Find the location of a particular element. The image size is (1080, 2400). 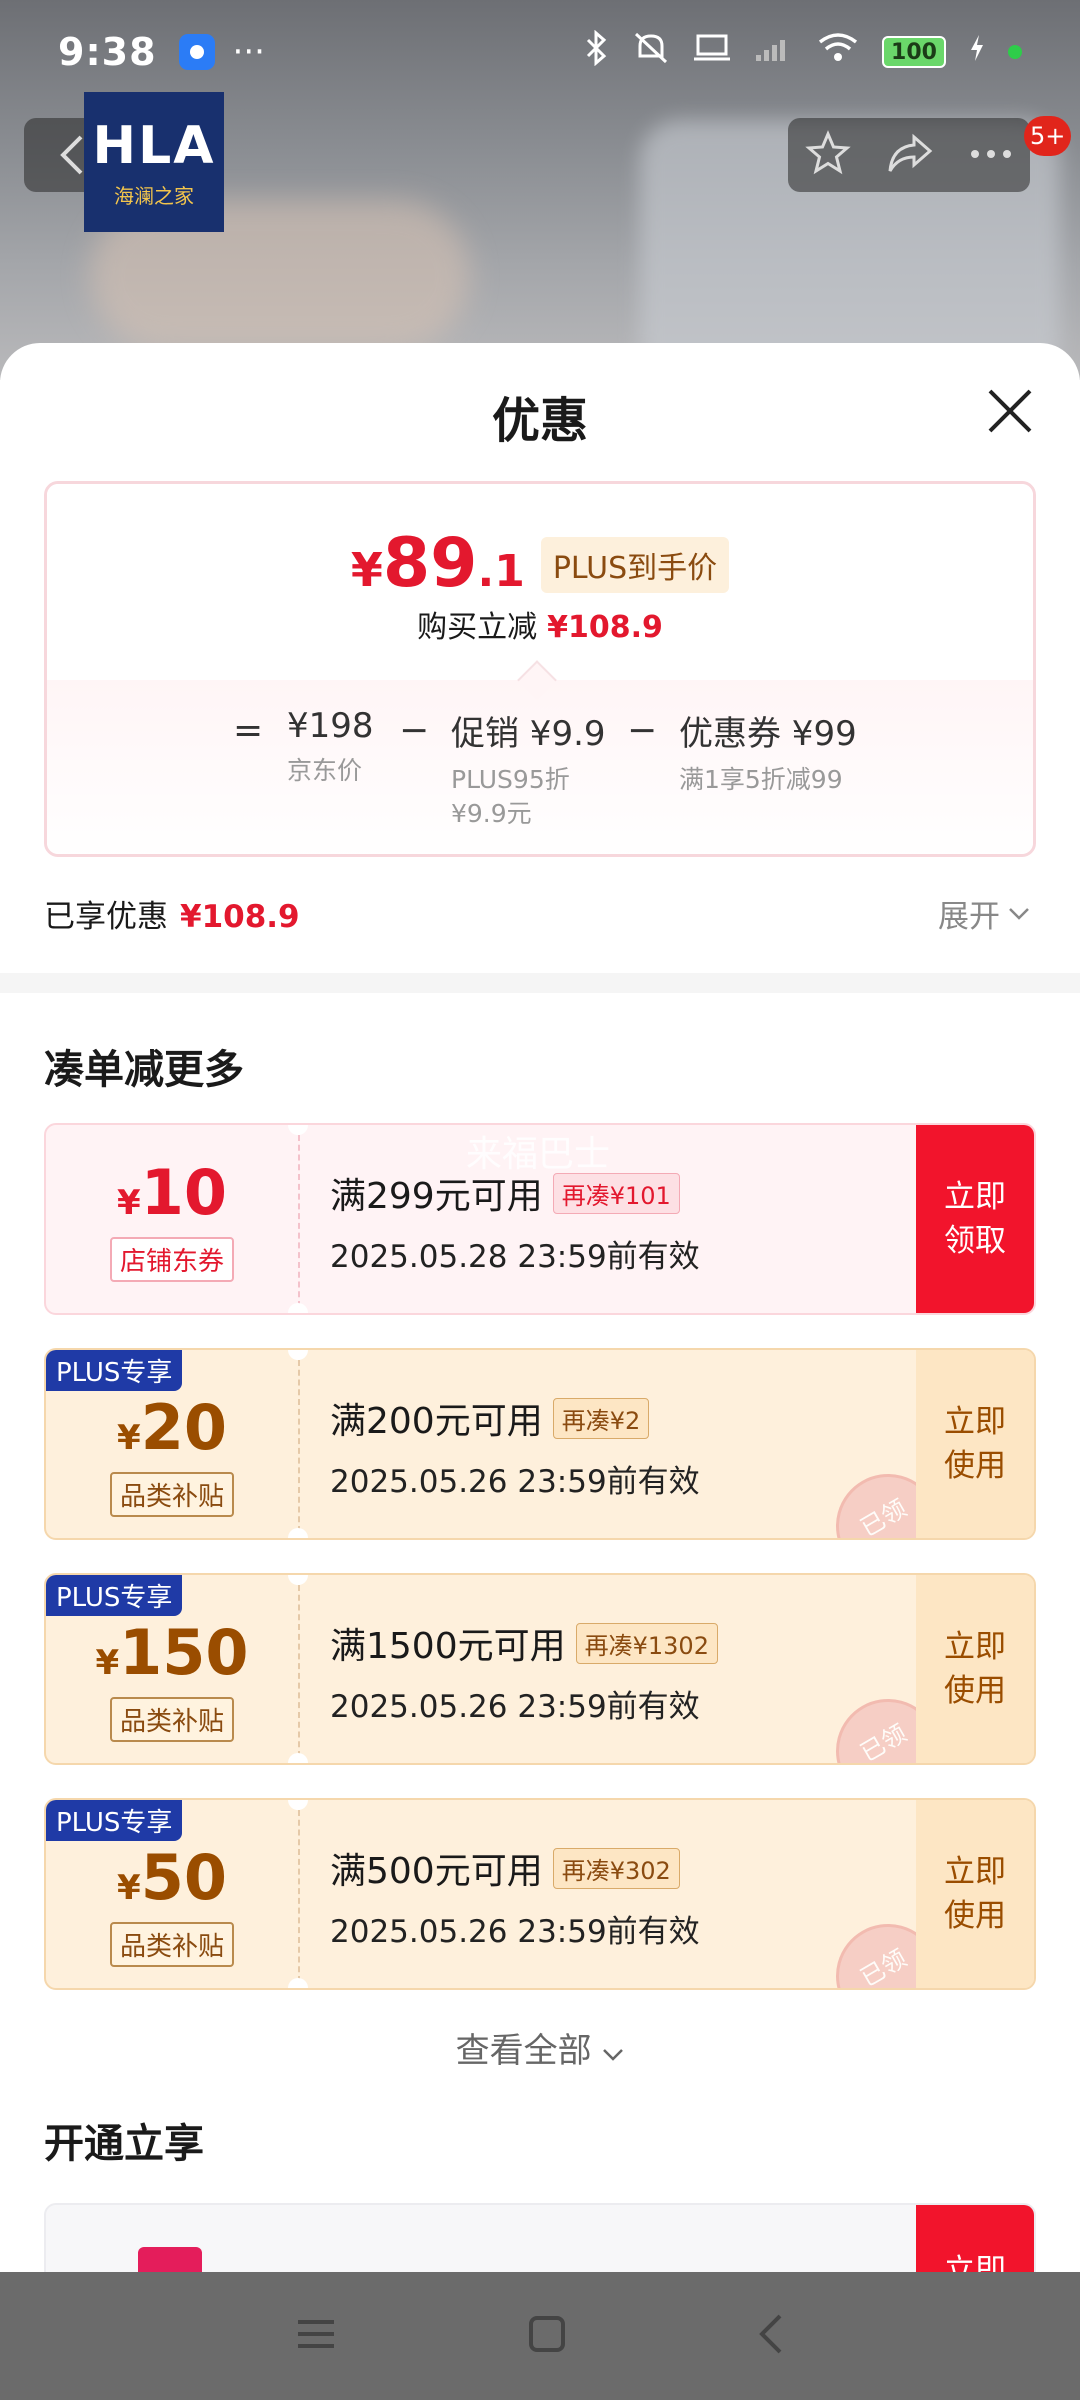

bluetooth-icon is located at coordinates (597, 51).